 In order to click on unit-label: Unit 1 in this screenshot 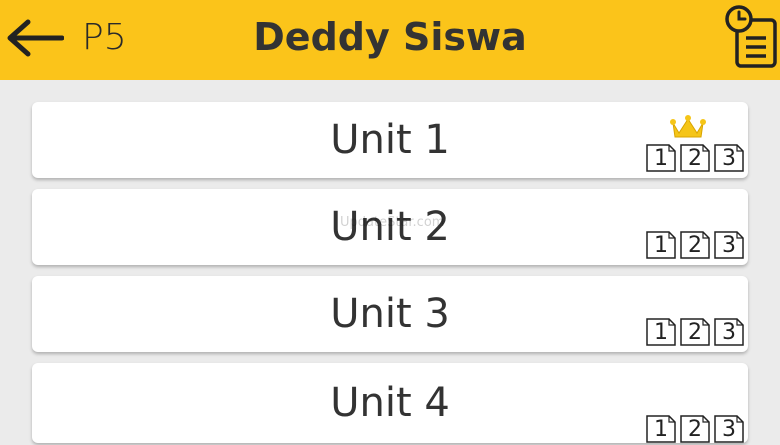, I will do `click(390, 140)`.